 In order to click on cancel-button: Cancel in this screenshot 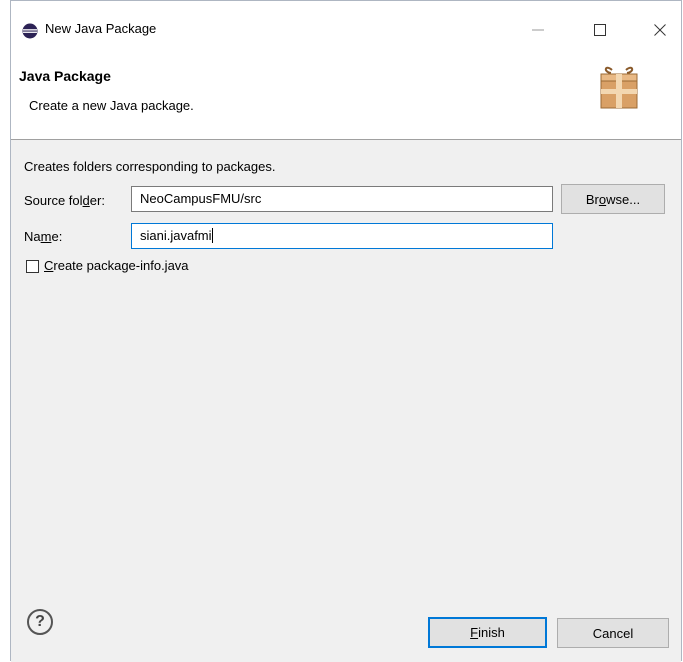, I will do `click(613, 633)`.